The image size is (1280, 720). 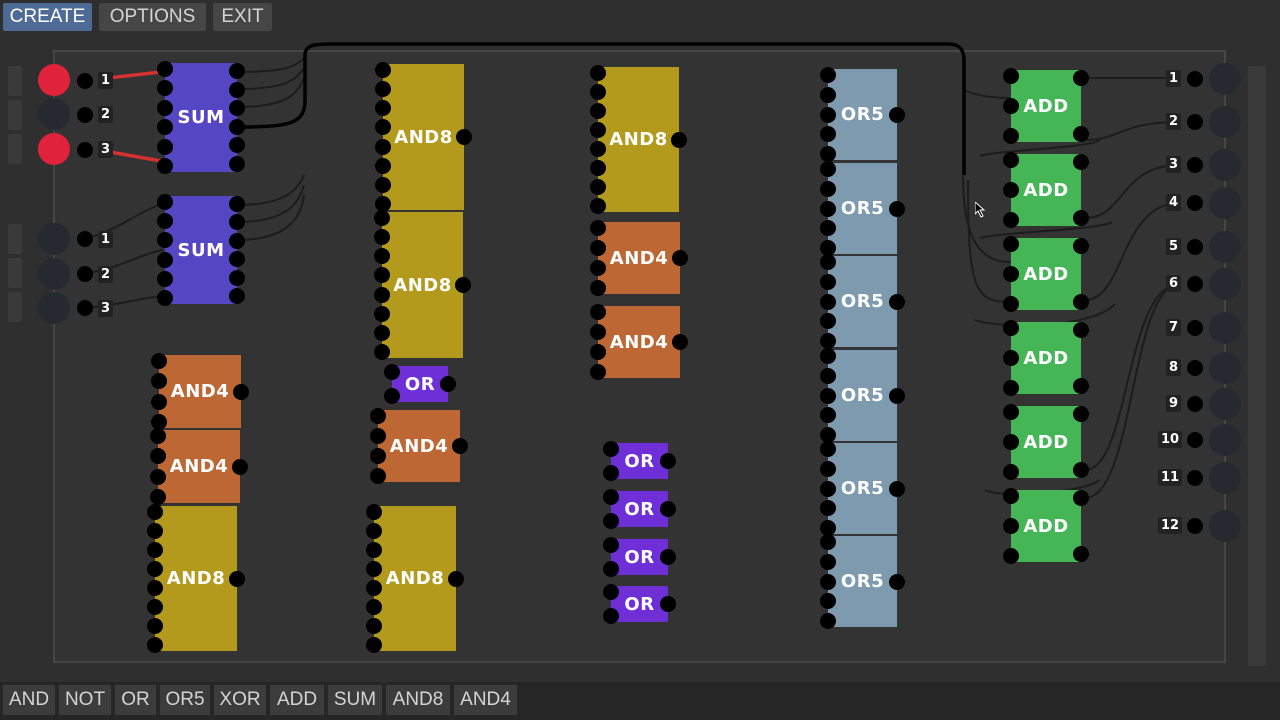 I want to click on create-button: CREATE, so click(x=47, y=17).